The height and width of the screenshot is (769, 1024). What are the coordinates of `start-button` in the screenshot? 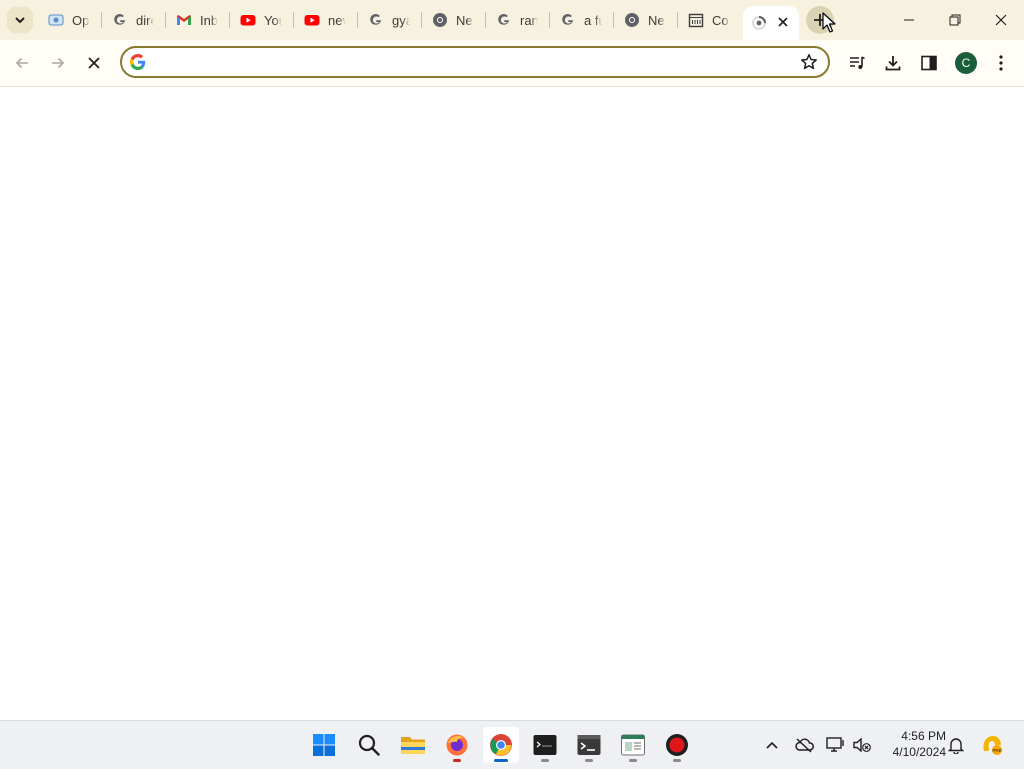 It's located at (324, 745).